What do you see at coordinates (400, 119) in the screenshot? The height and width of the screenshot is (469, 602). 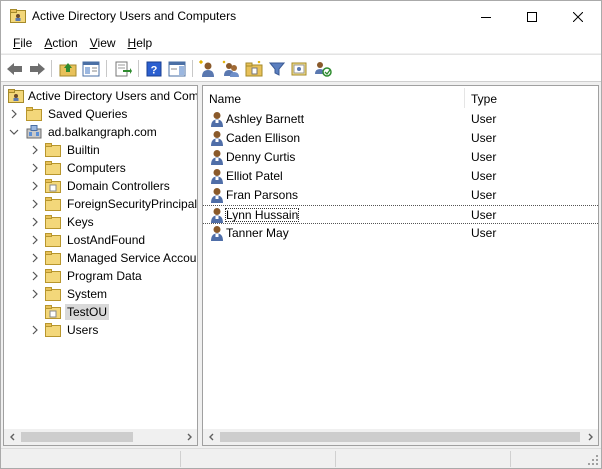 I see `list-item: Ashley Barnett User` at bounding box center [400, 119].